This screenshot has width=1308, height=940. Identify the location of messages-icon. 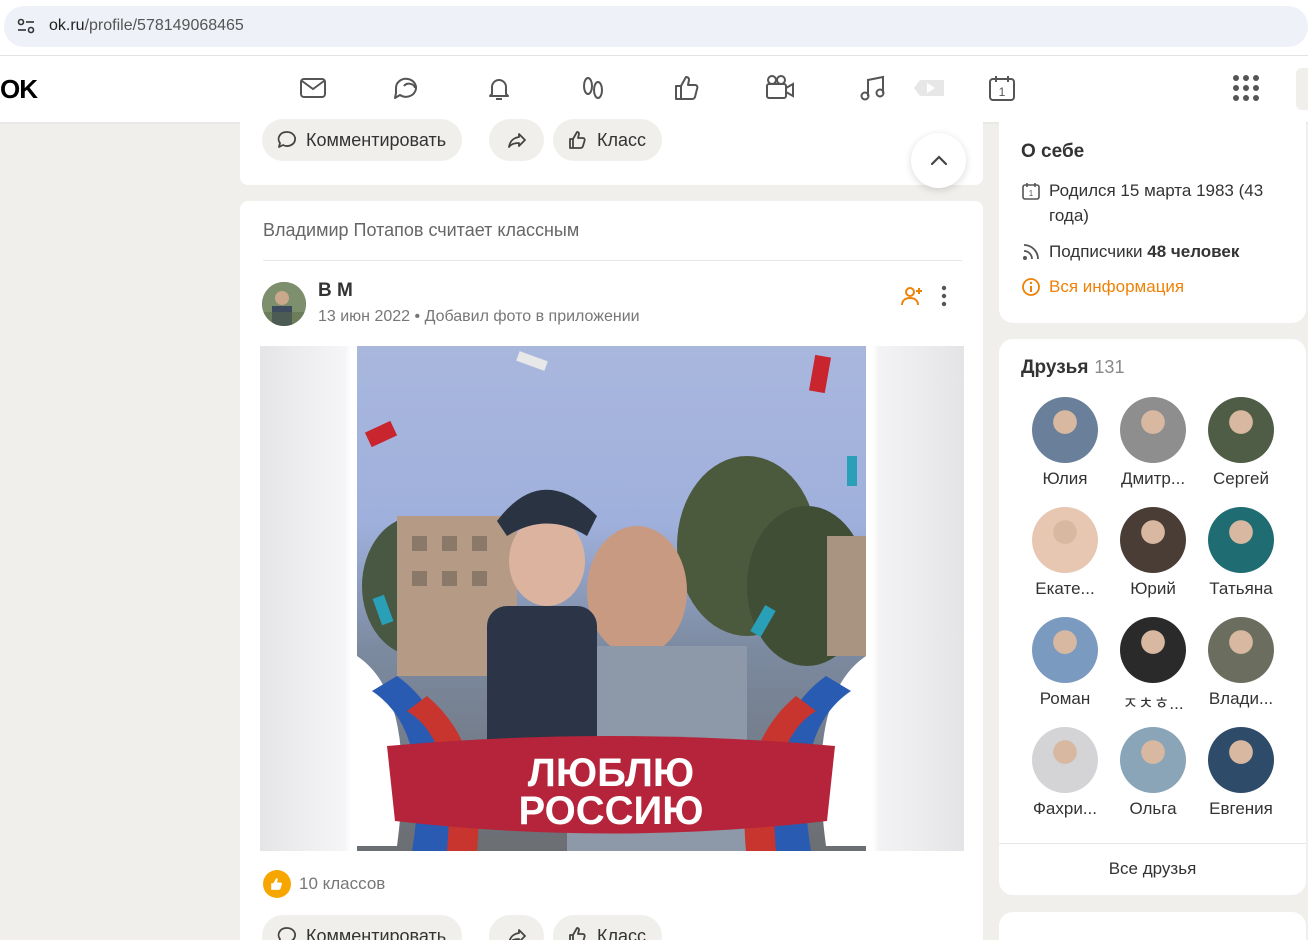
(313, 88).